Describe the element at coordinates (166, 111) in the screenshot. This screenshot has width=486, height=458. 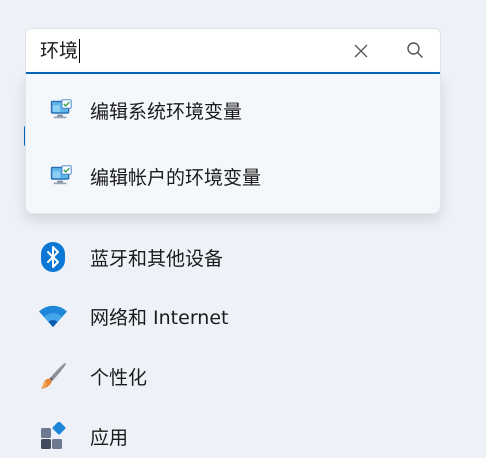
I see `suggestion-label: 编辑系统环境变量` at that location.